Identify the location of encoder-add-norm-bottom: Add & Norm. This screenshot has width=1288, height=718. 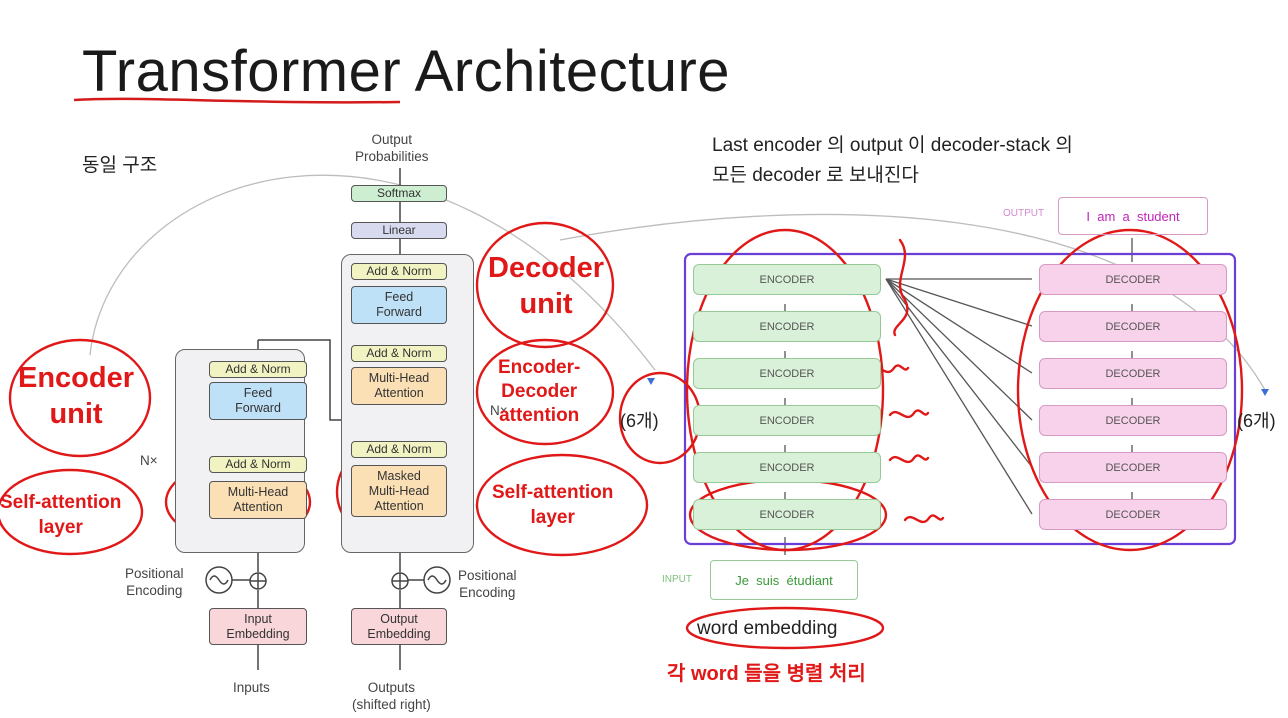
(258, 464).